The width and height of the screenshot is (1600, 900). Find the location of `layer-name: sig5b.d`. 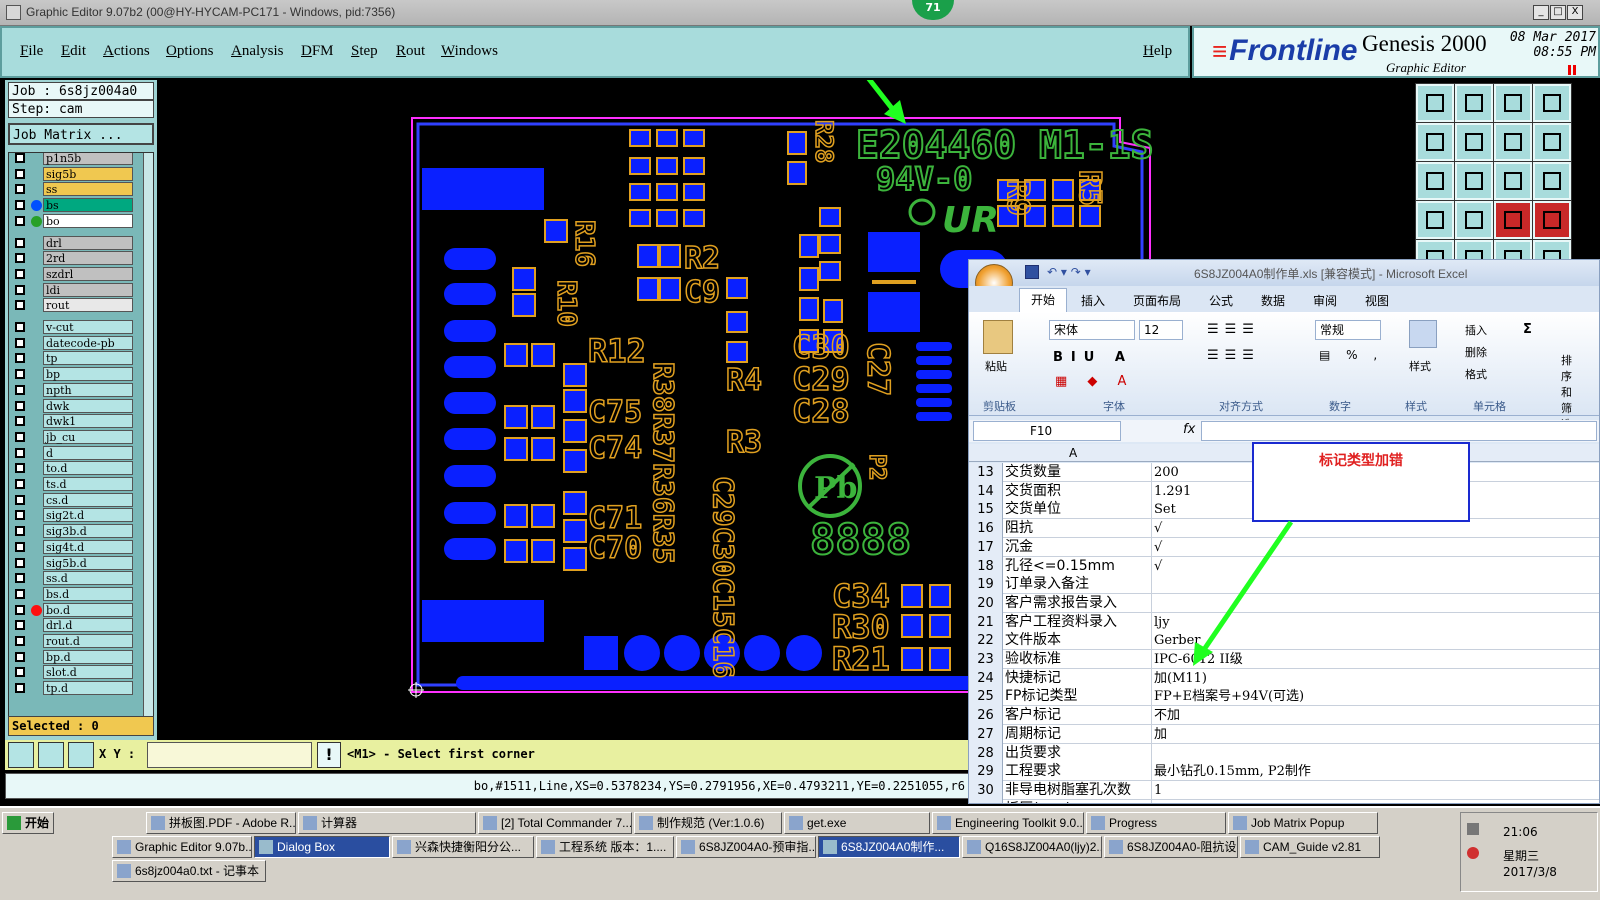

layer-name: sig5b.d is located at coordinates (88, 562).